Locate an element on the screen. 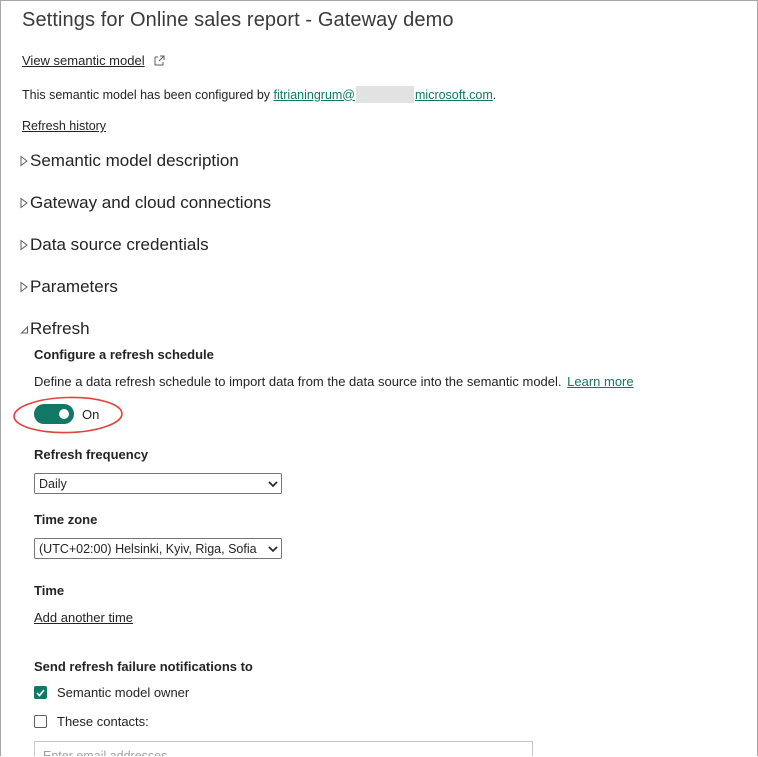  toggle-switch is located at coordinates (54, 414).